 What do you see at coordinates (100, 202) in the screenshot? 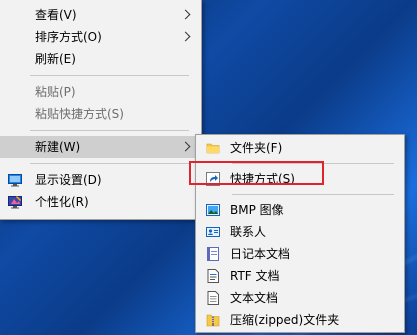
I see `menu-item-personalize: 个性化(R)` at bounding box center [100, 202].